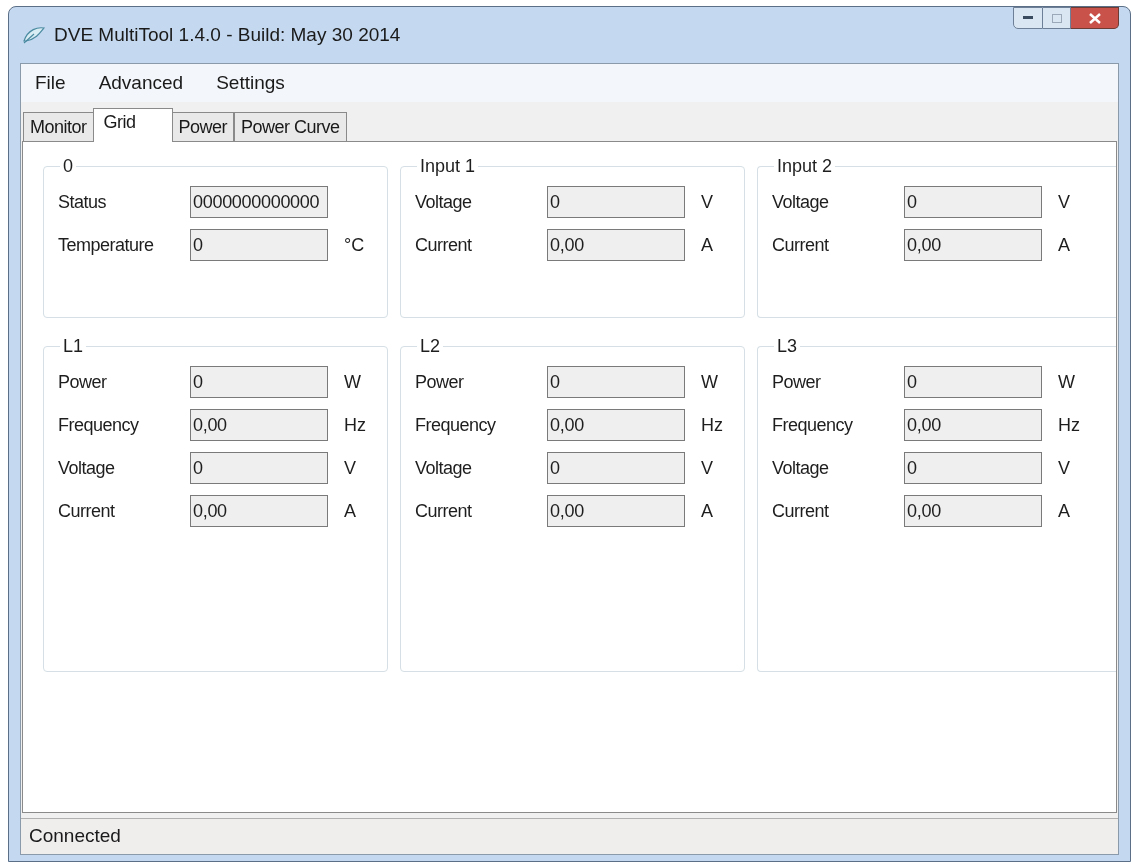  I want to click on menu-item: File, so click(50, 83).